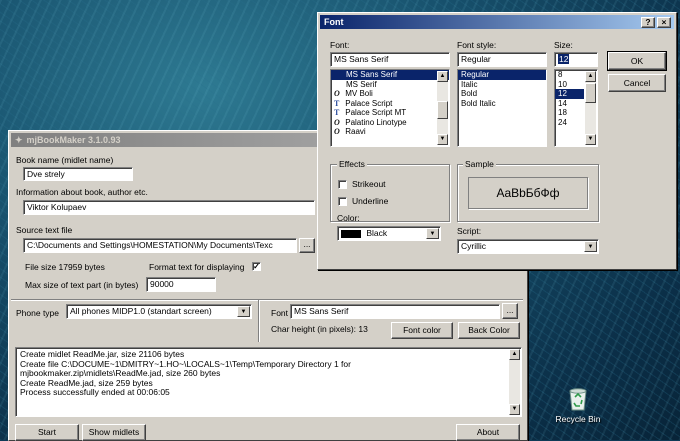 The width and height of the screenshot is (680, 441). I want to click on script-select: Cyrillic ▼, so click(528, 246).